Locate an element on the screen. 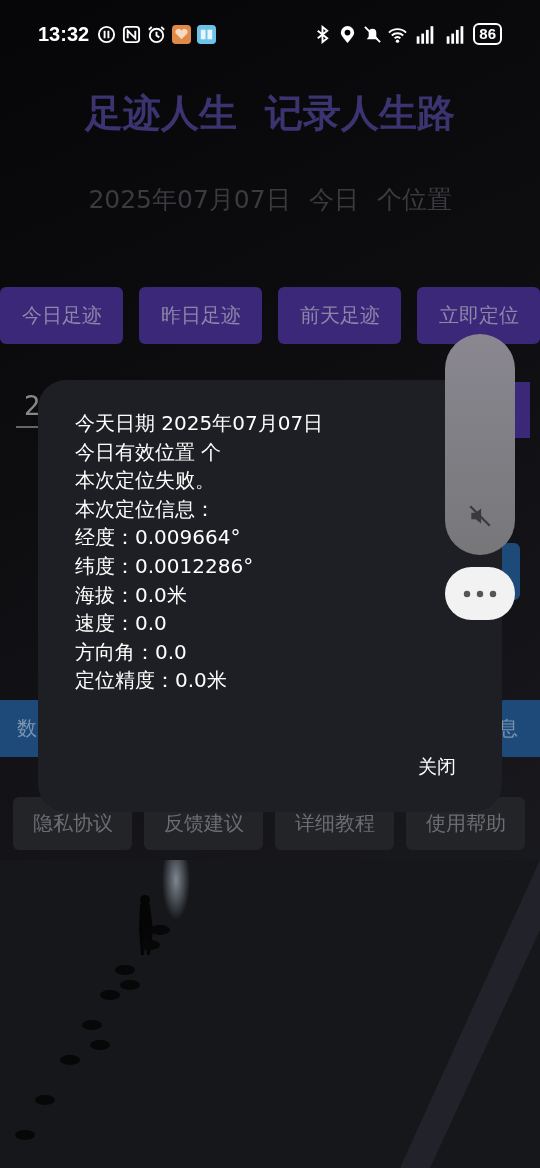  info-line: 本次定位失败。 is located at coordinates (145, 481).